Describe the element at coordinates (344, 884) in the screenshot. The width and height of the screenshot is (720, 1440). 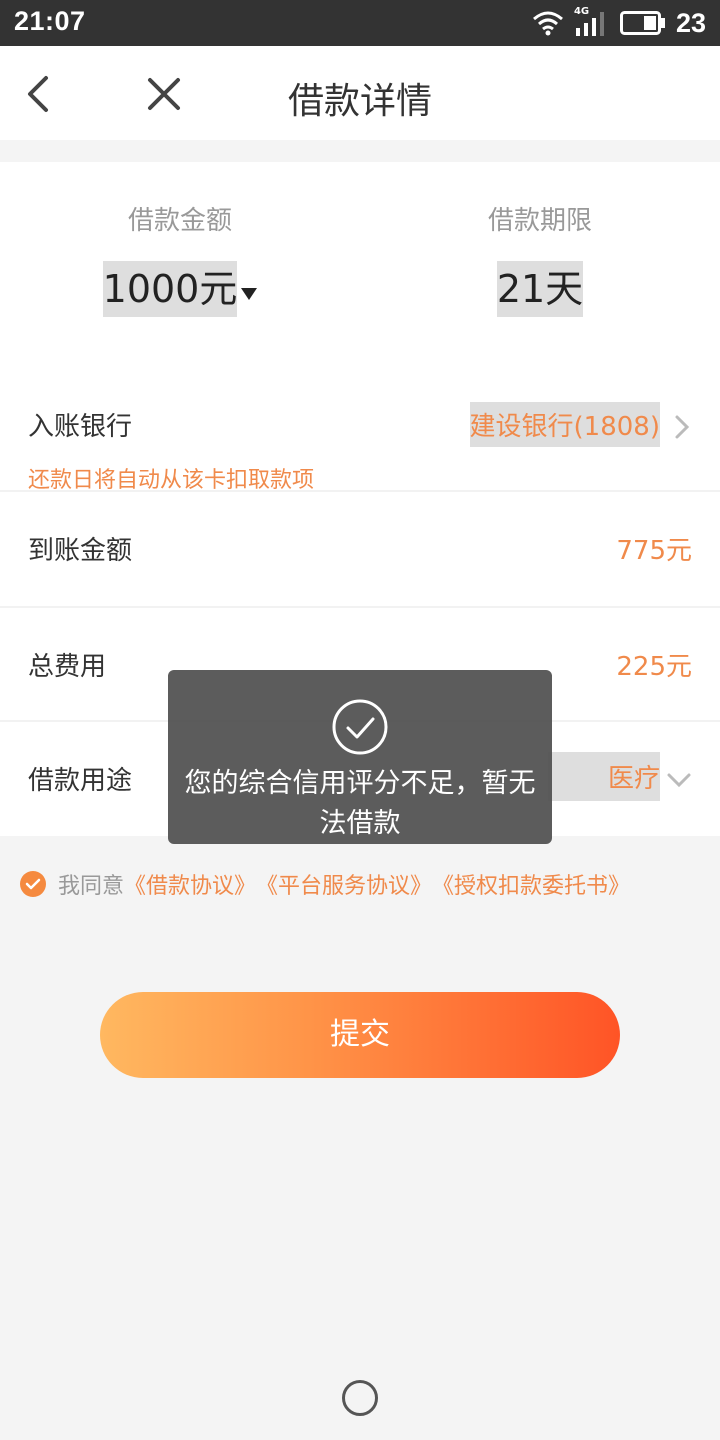
I see `service-agreement-link: 《平台服务协议》` at that location.